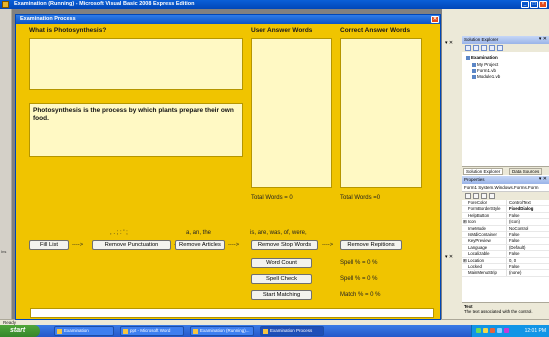 This screenshot has width=549, height=337. I want to click on system-tray: 12:01 PM, so click(510, 331).